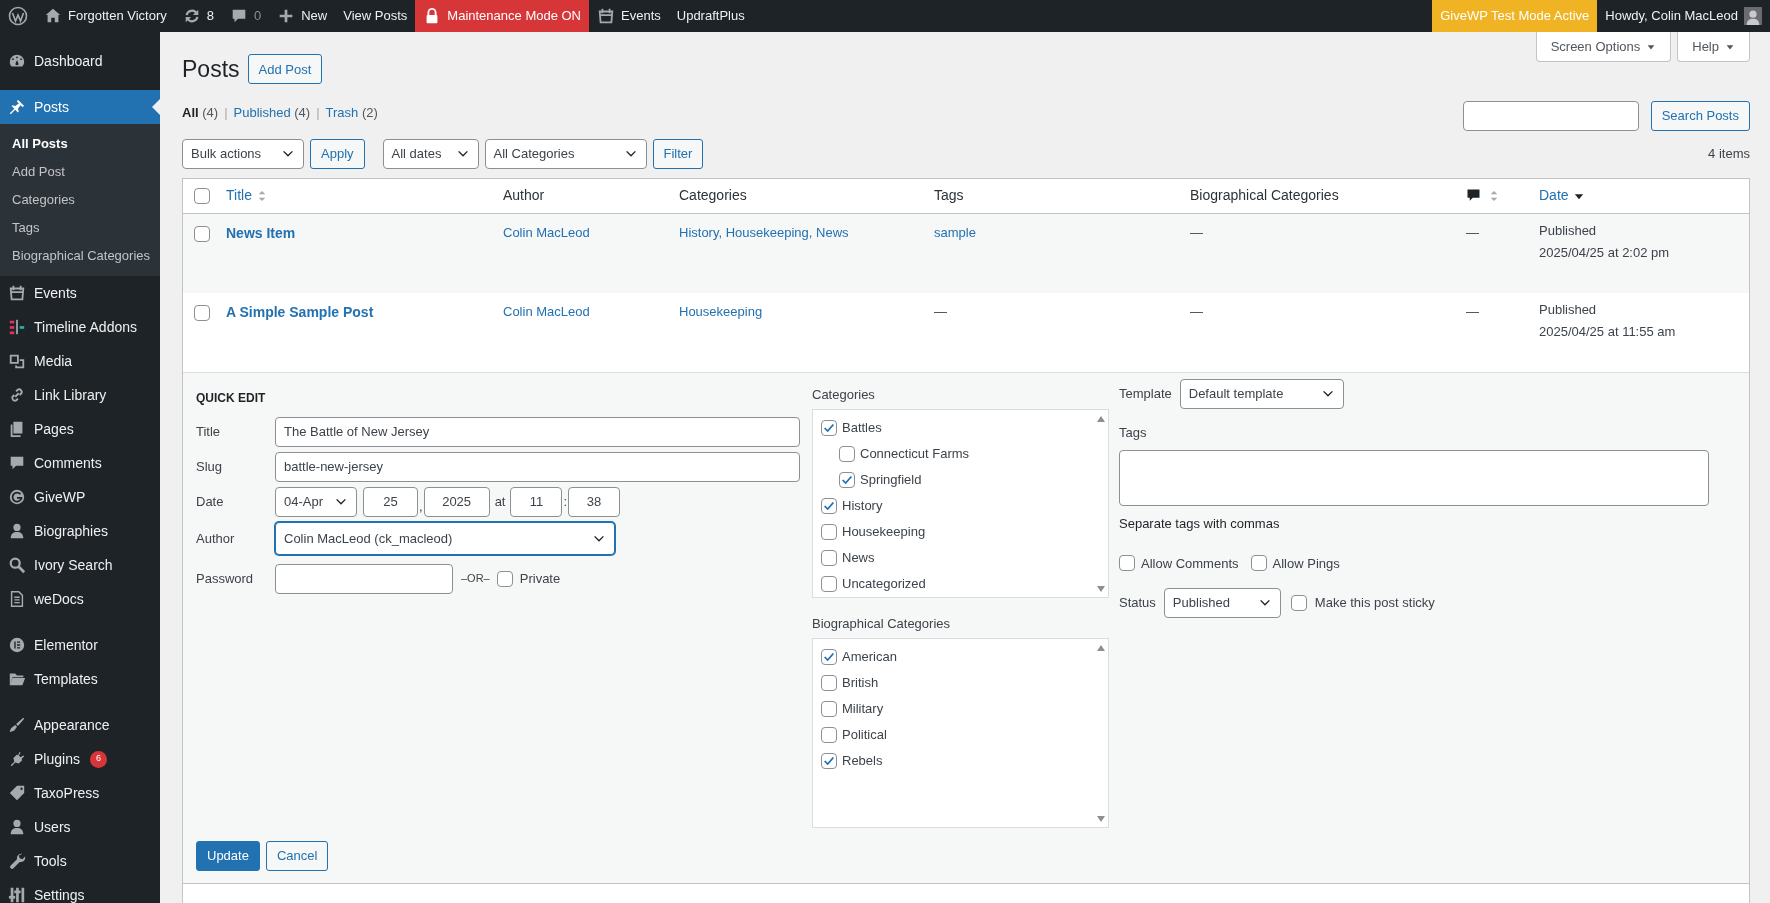 The width and height of the screenshot is (1770, 903). What do you see at coordinates (228, 855) in the screenshot?
I see `update-button: Update` at bounding box center [228, 855].